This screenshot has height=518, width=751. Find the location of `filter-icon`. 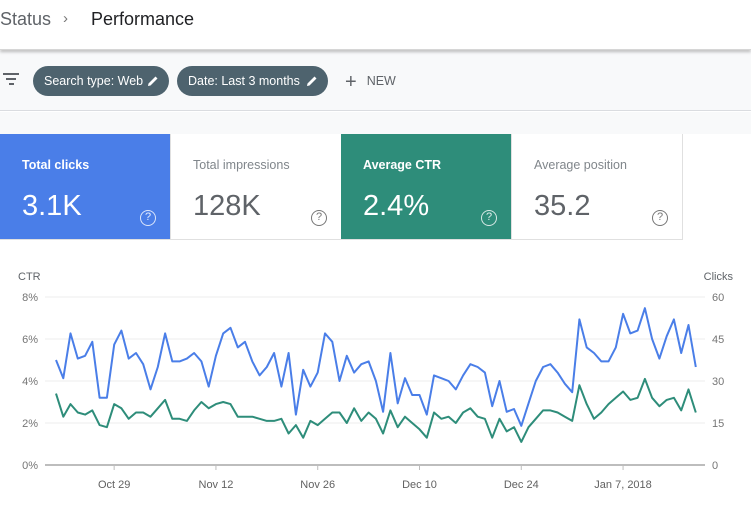

filter-icon is located at coordinates (11, 79).